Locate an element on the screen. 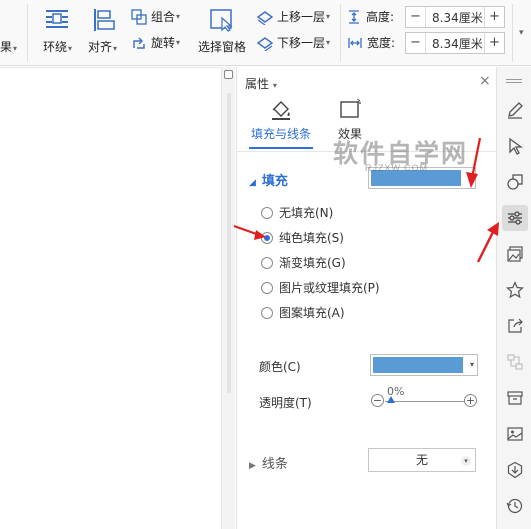 Image resolution: width=531 pixels, height=529 pixels. properties-icon is located at coordinates (515, 218).